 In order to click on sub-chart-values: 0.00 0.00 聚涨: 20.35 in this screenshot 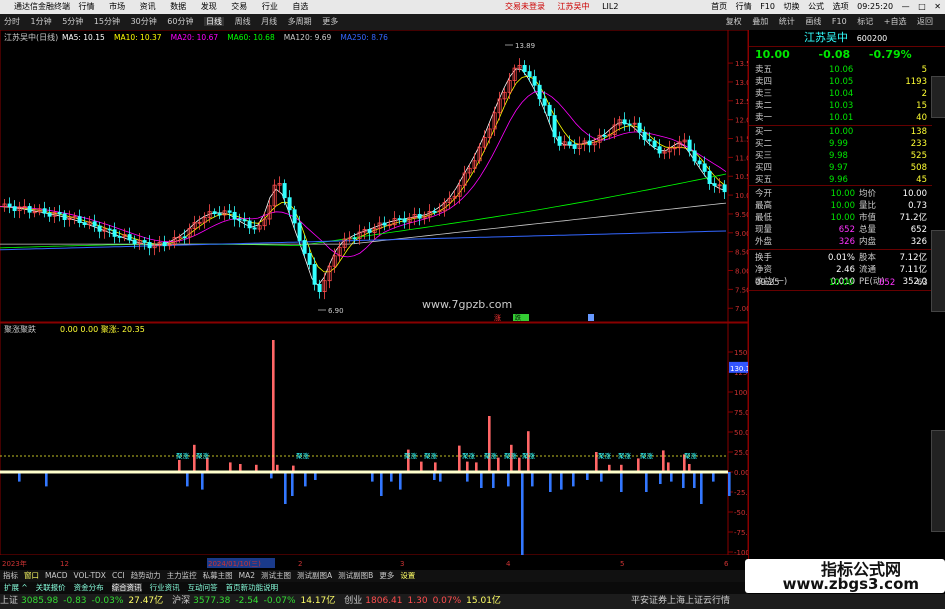, I will do `click(102, 329)`.